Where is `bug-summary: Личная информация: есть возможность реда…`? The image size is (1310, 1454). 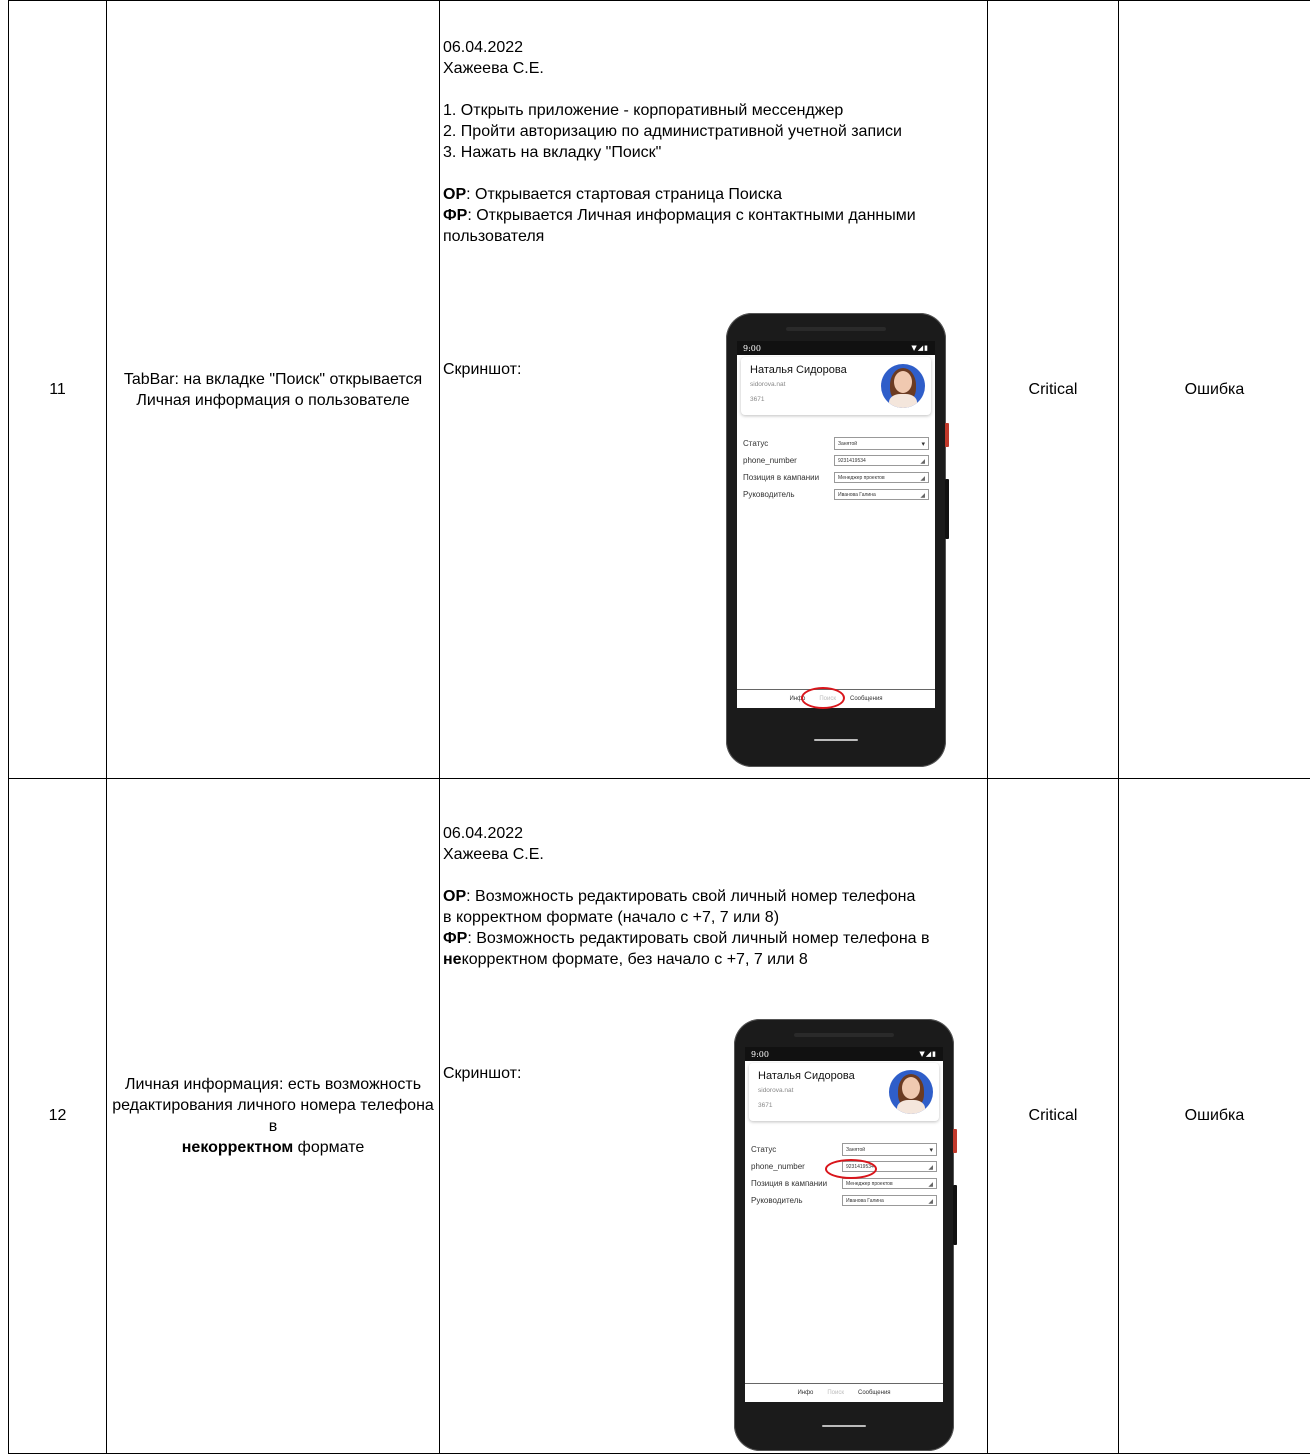 bug-summary: Личная информация: есть возможность реда… is located at coordinates (273, 1116).